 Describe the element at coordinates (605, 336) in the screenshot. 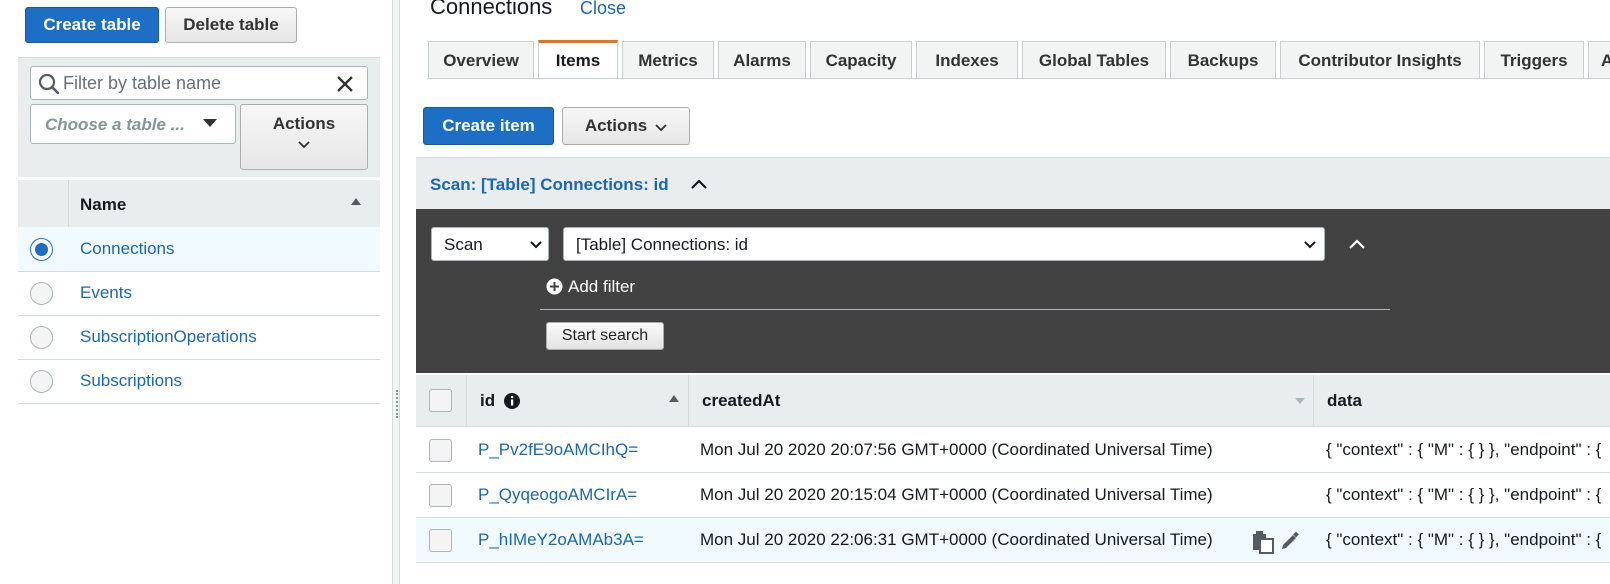

I see `start-search-button: Start search` at that location.